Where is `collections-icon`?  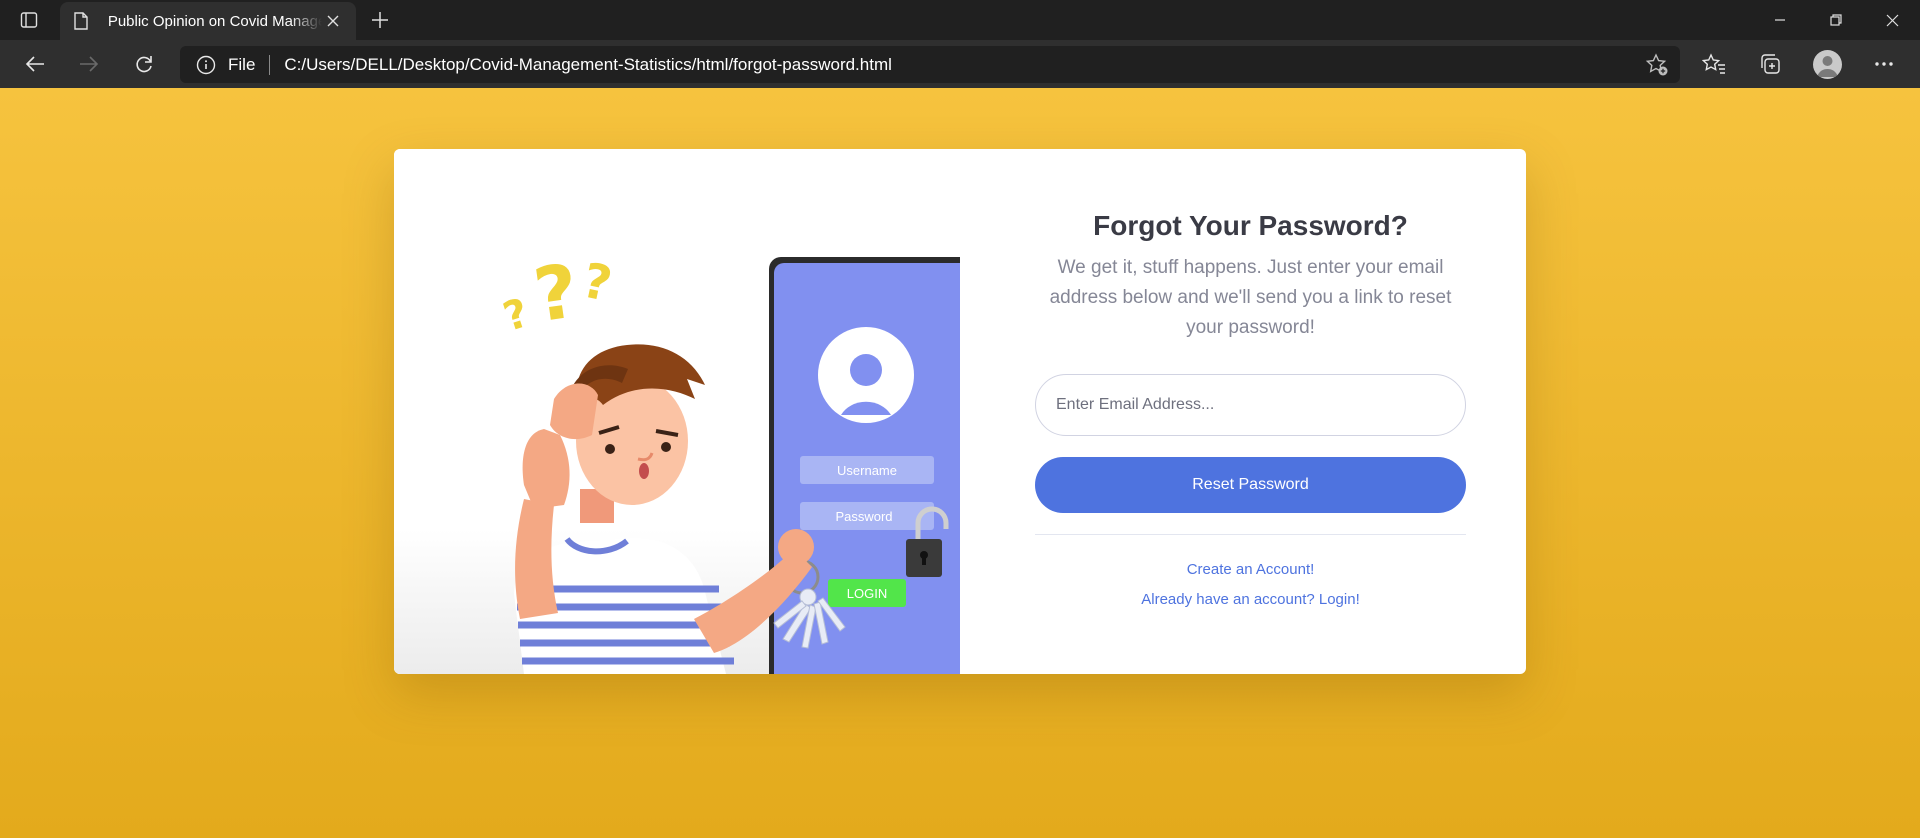
collections-icon is located at coordinates (1770, 64).